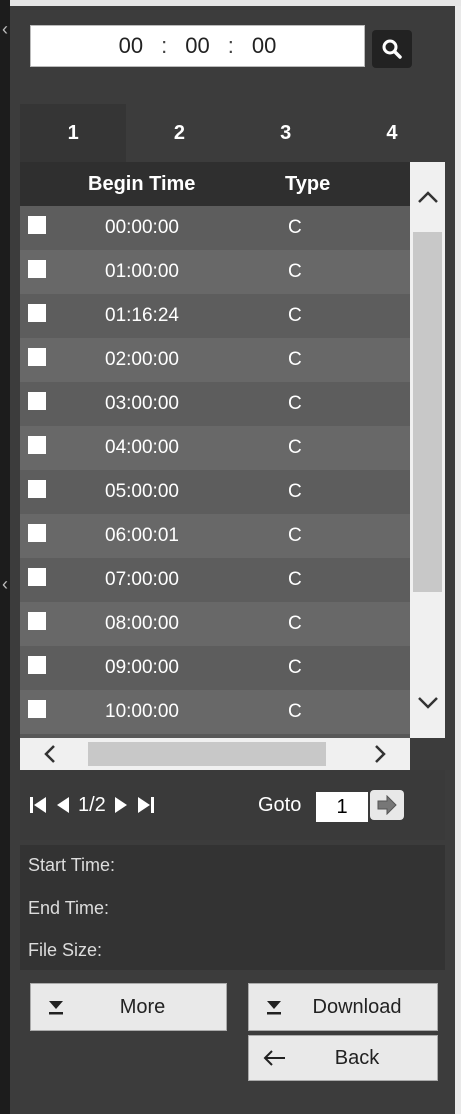 The image size is (461, 1114). I want to click on download-button: Download, so click(343, 1007).